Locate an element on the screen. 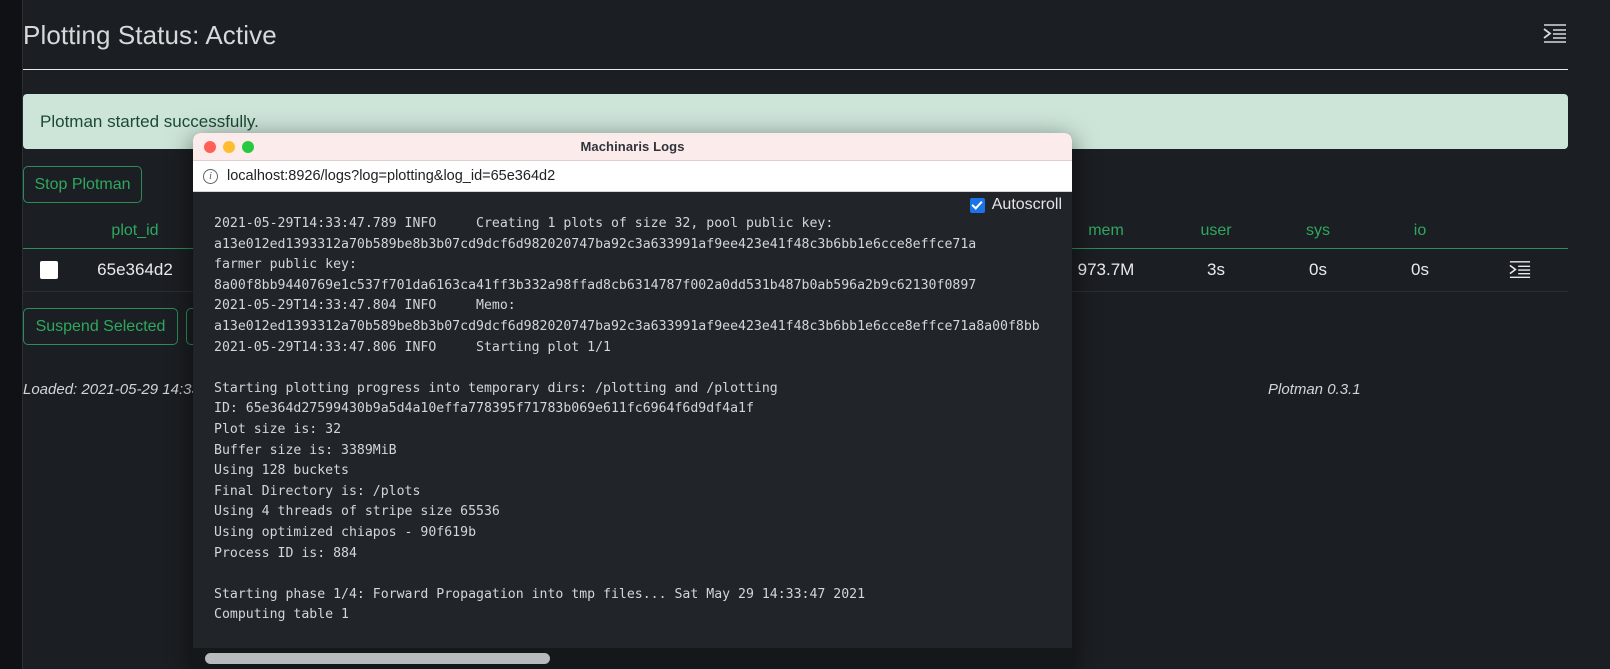 Image resolution: width=1610 pixels, height=669 pixels. row-select-cell is located at coordinates (49, 270).